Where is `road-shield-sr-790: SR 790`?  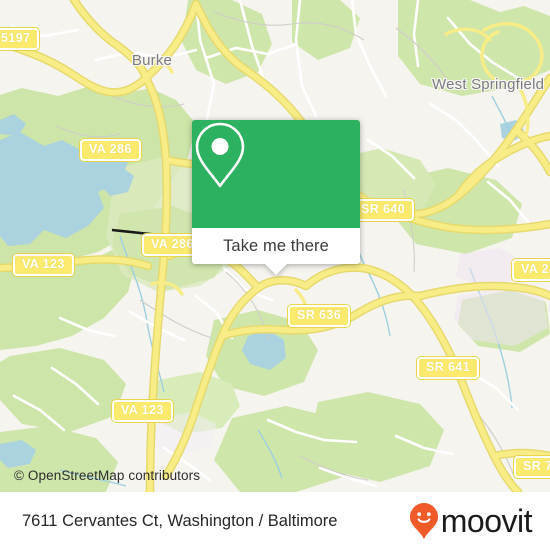
road-shield-sr-790: SR 790 is located at coordinates (531, 467).